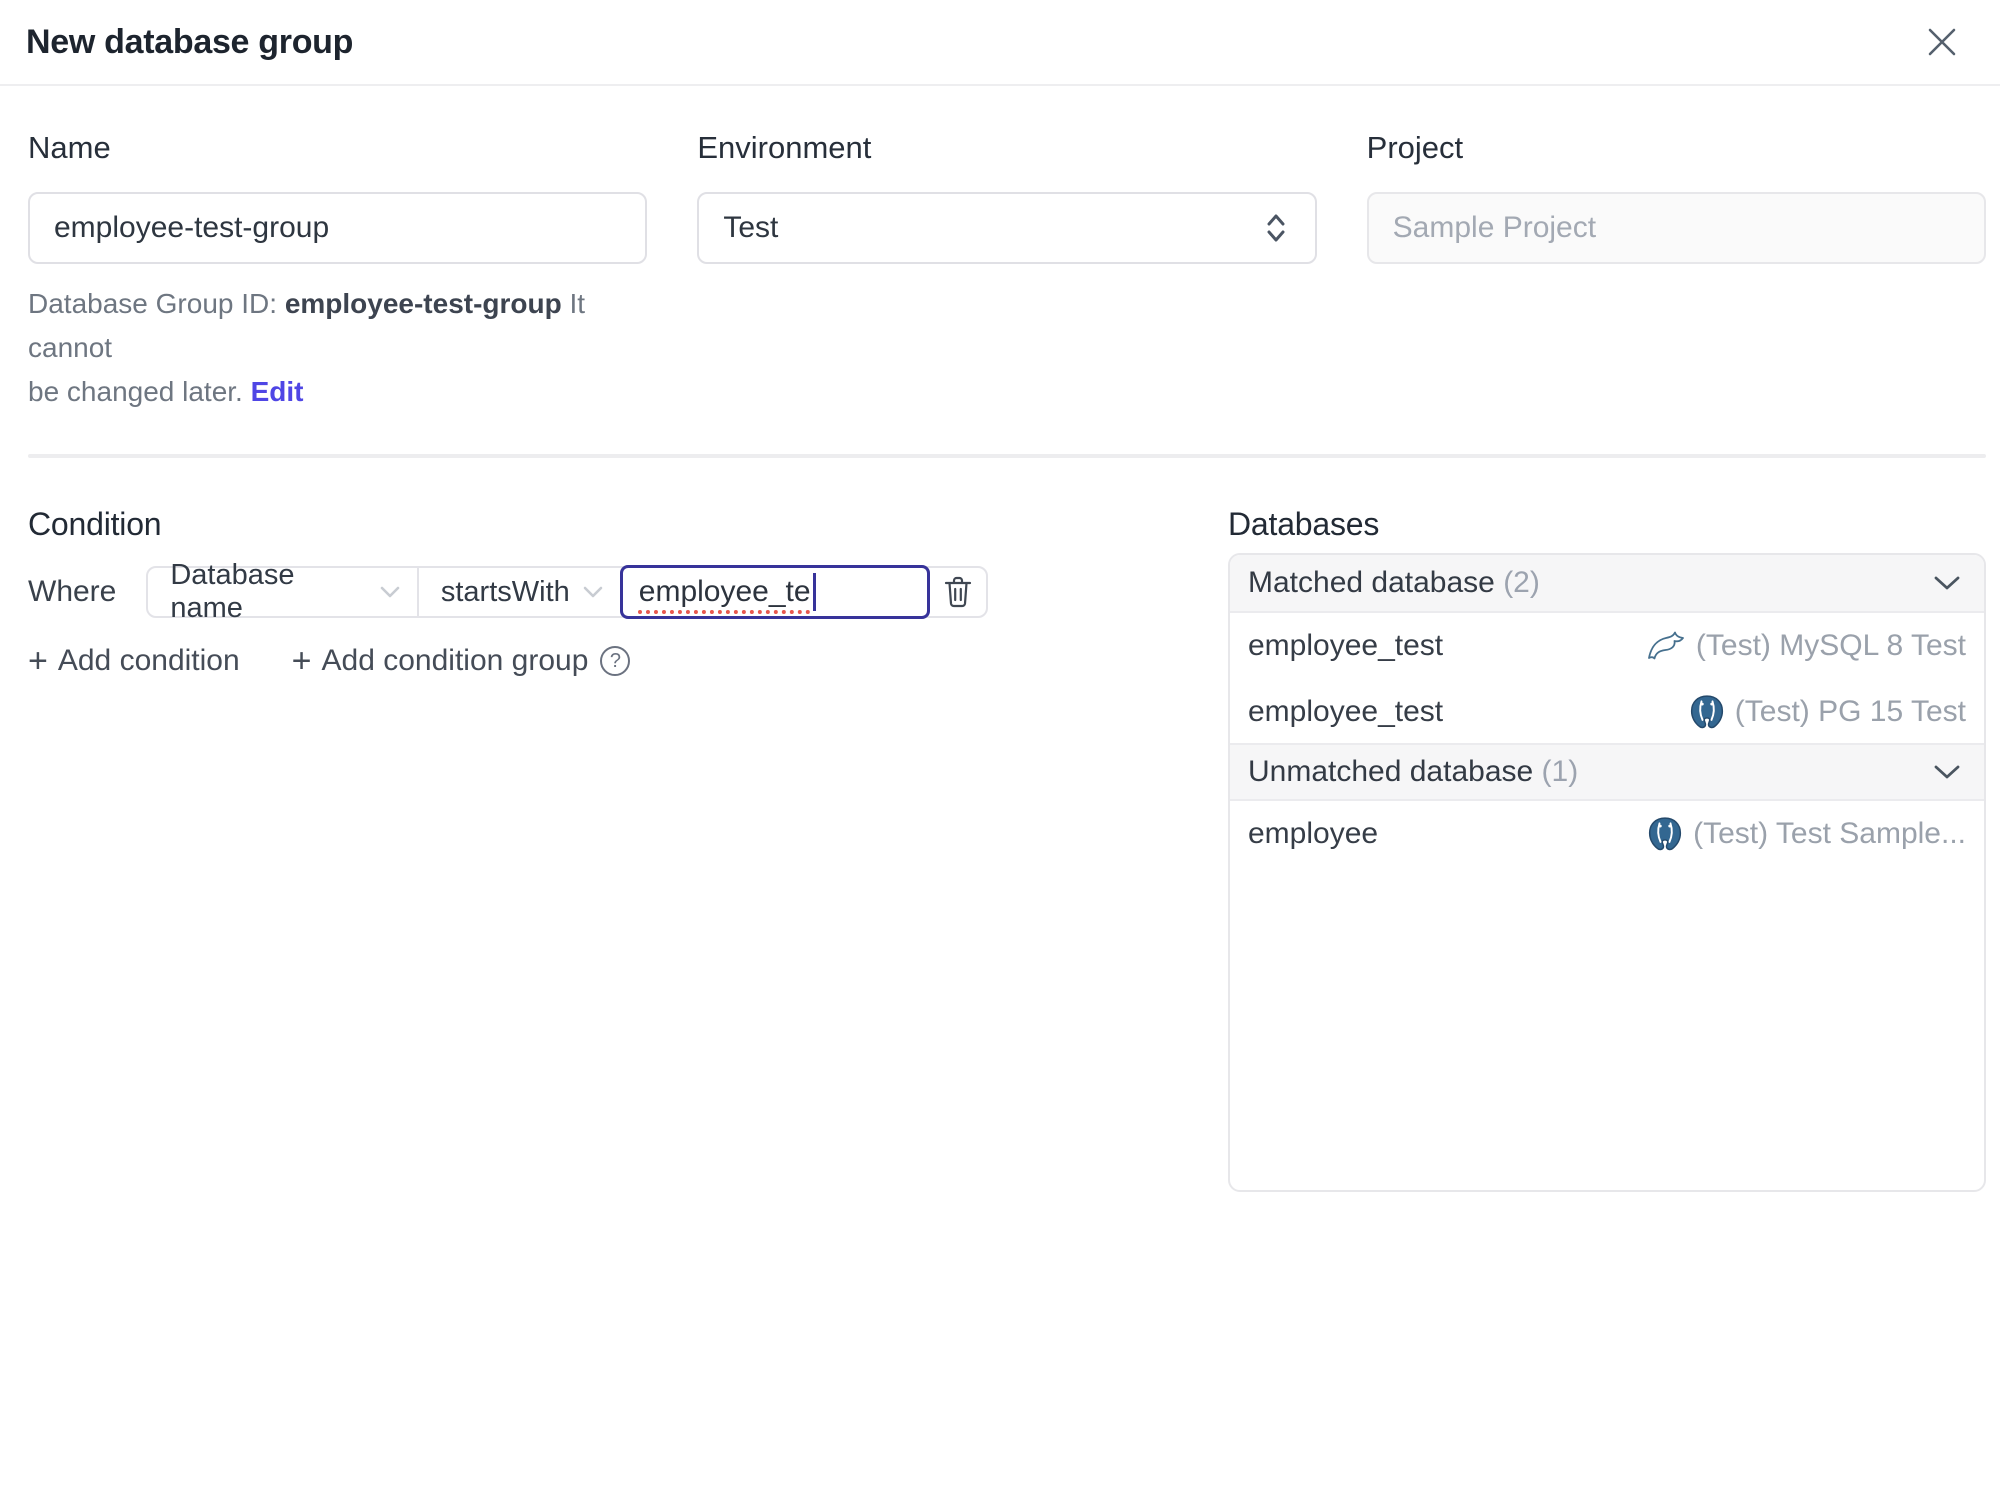 The height and width of the screenshot is (1500, 2000). I want to click on project-label: Project, so click(1415, 147).